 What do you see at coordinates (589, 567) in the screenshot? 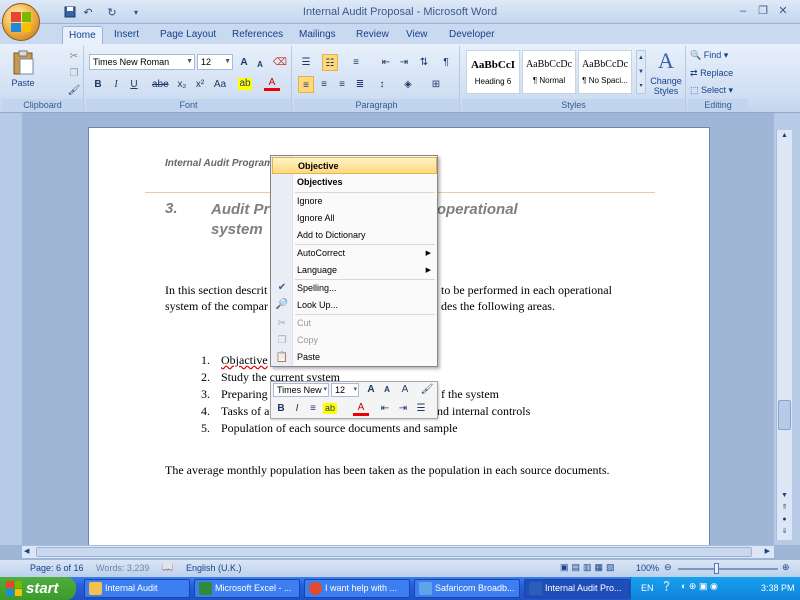
I see `view-buttons: ▣▤▥▦▧` at bounding box center [589, 567].